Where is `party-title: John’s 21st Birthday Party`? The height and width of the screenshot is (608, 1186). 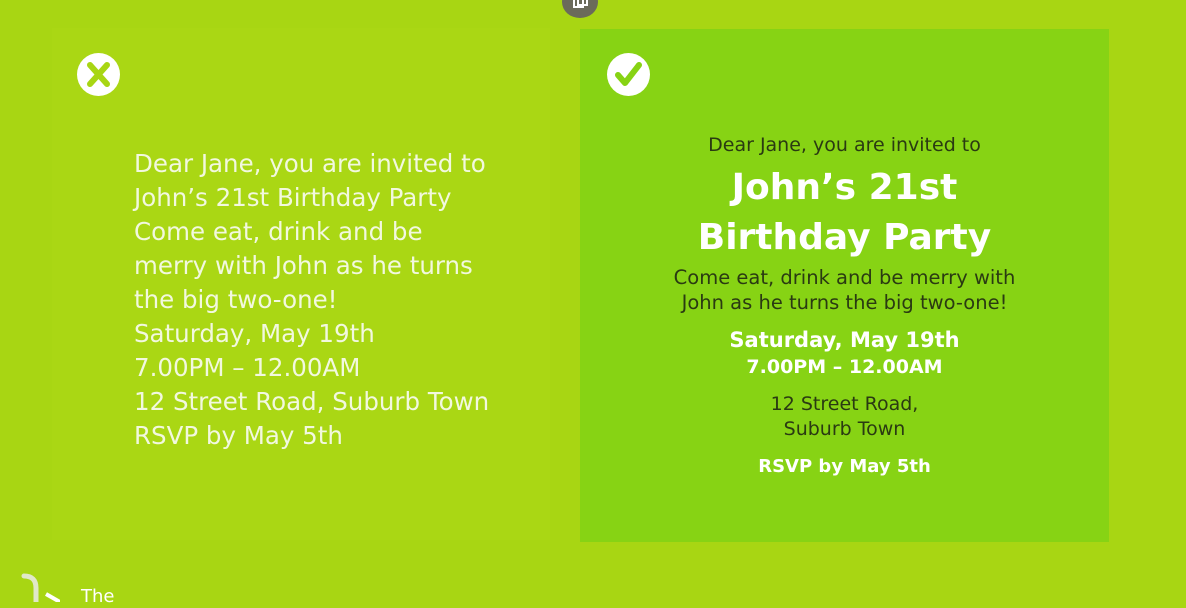
party-title: John’s 21st Birthday Party is located at coordinates (844, 213).